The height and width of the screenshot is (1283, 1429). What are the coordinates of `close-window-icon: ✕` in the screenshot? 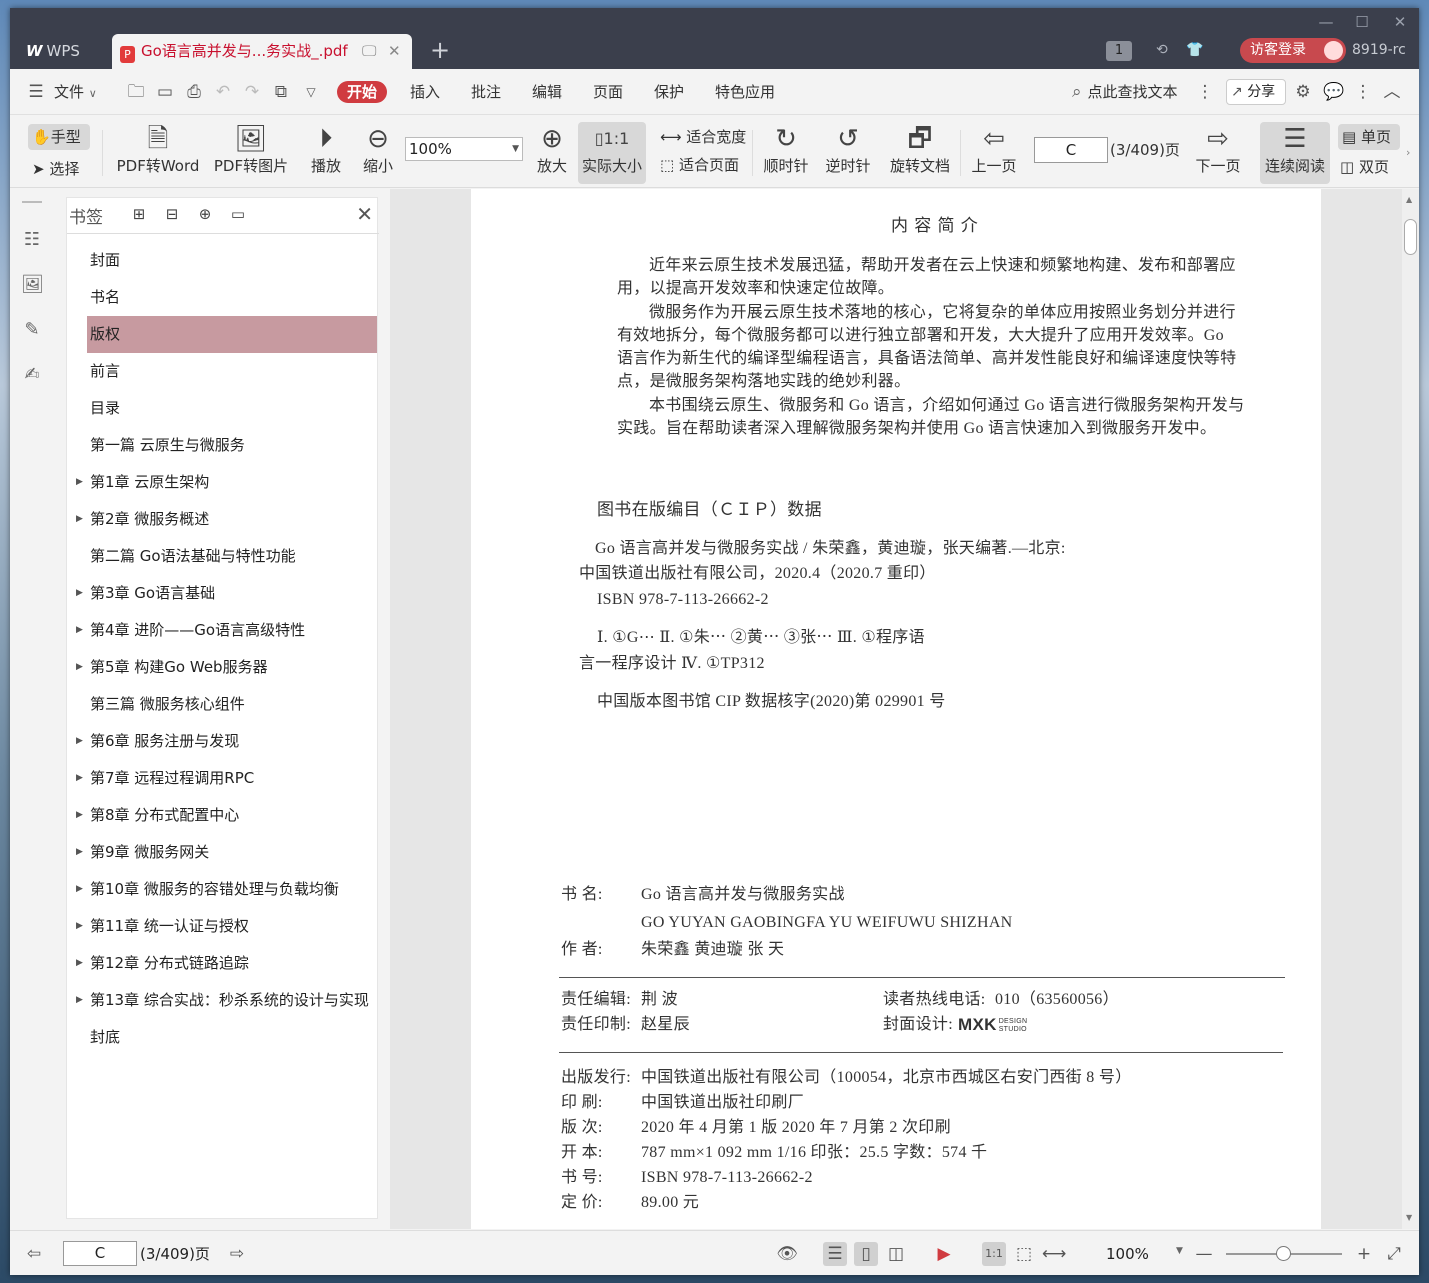 It's located at (1400, 22).